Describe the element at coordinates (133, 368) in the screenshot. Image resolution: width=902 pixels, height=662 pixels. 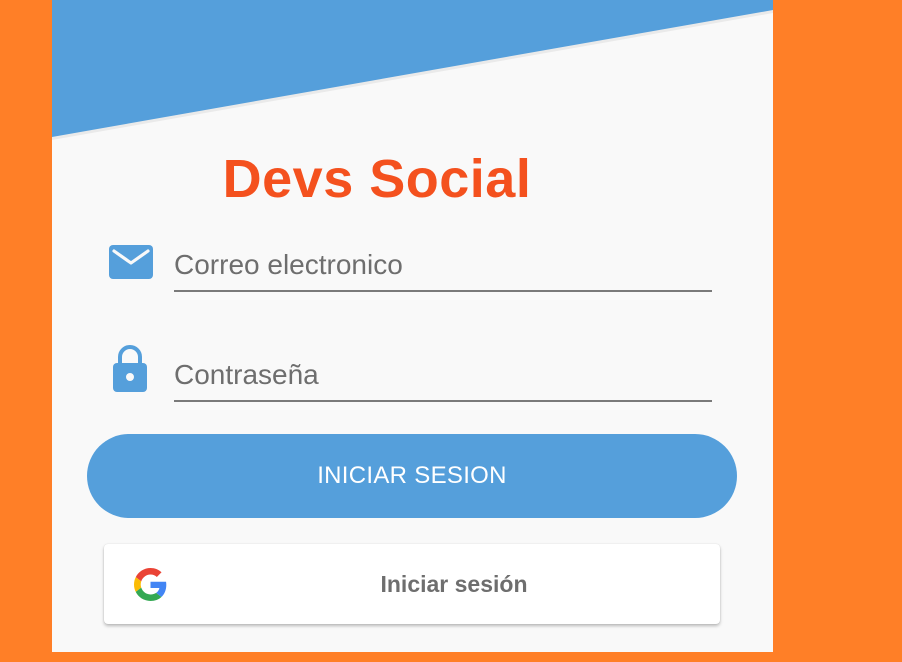
I see `lock-icon` at that location.